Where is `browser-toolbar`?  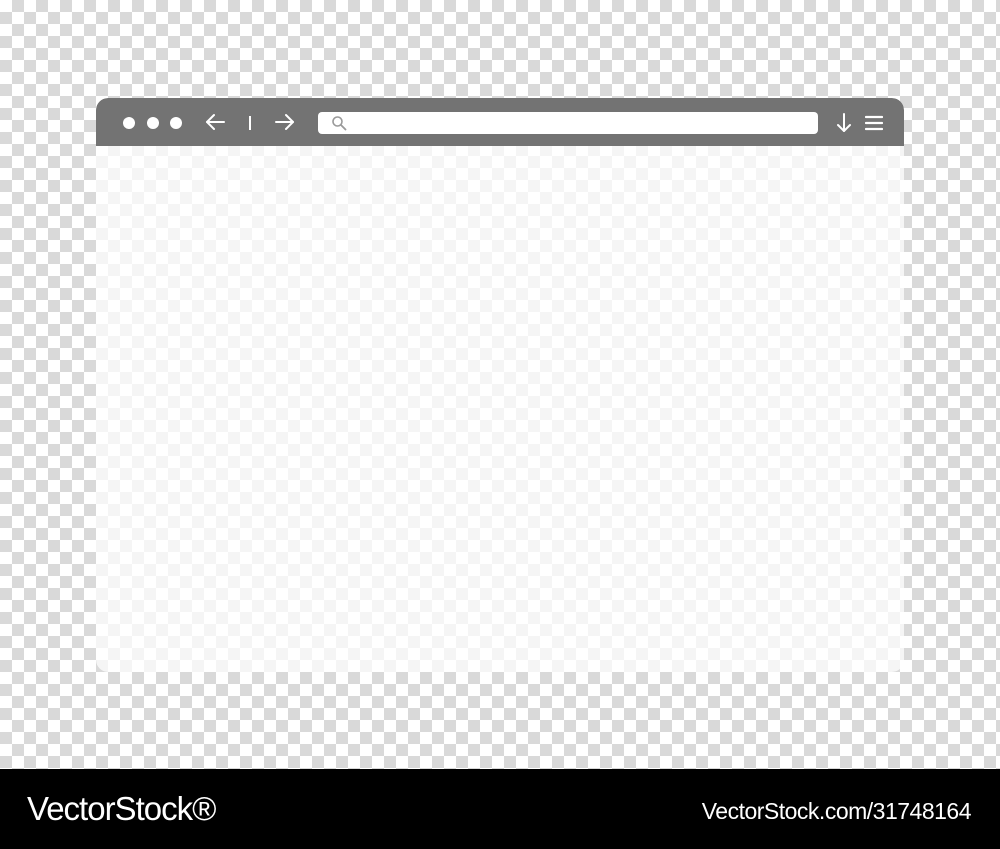
browser-toolbar is located at coordinates (500, 122).